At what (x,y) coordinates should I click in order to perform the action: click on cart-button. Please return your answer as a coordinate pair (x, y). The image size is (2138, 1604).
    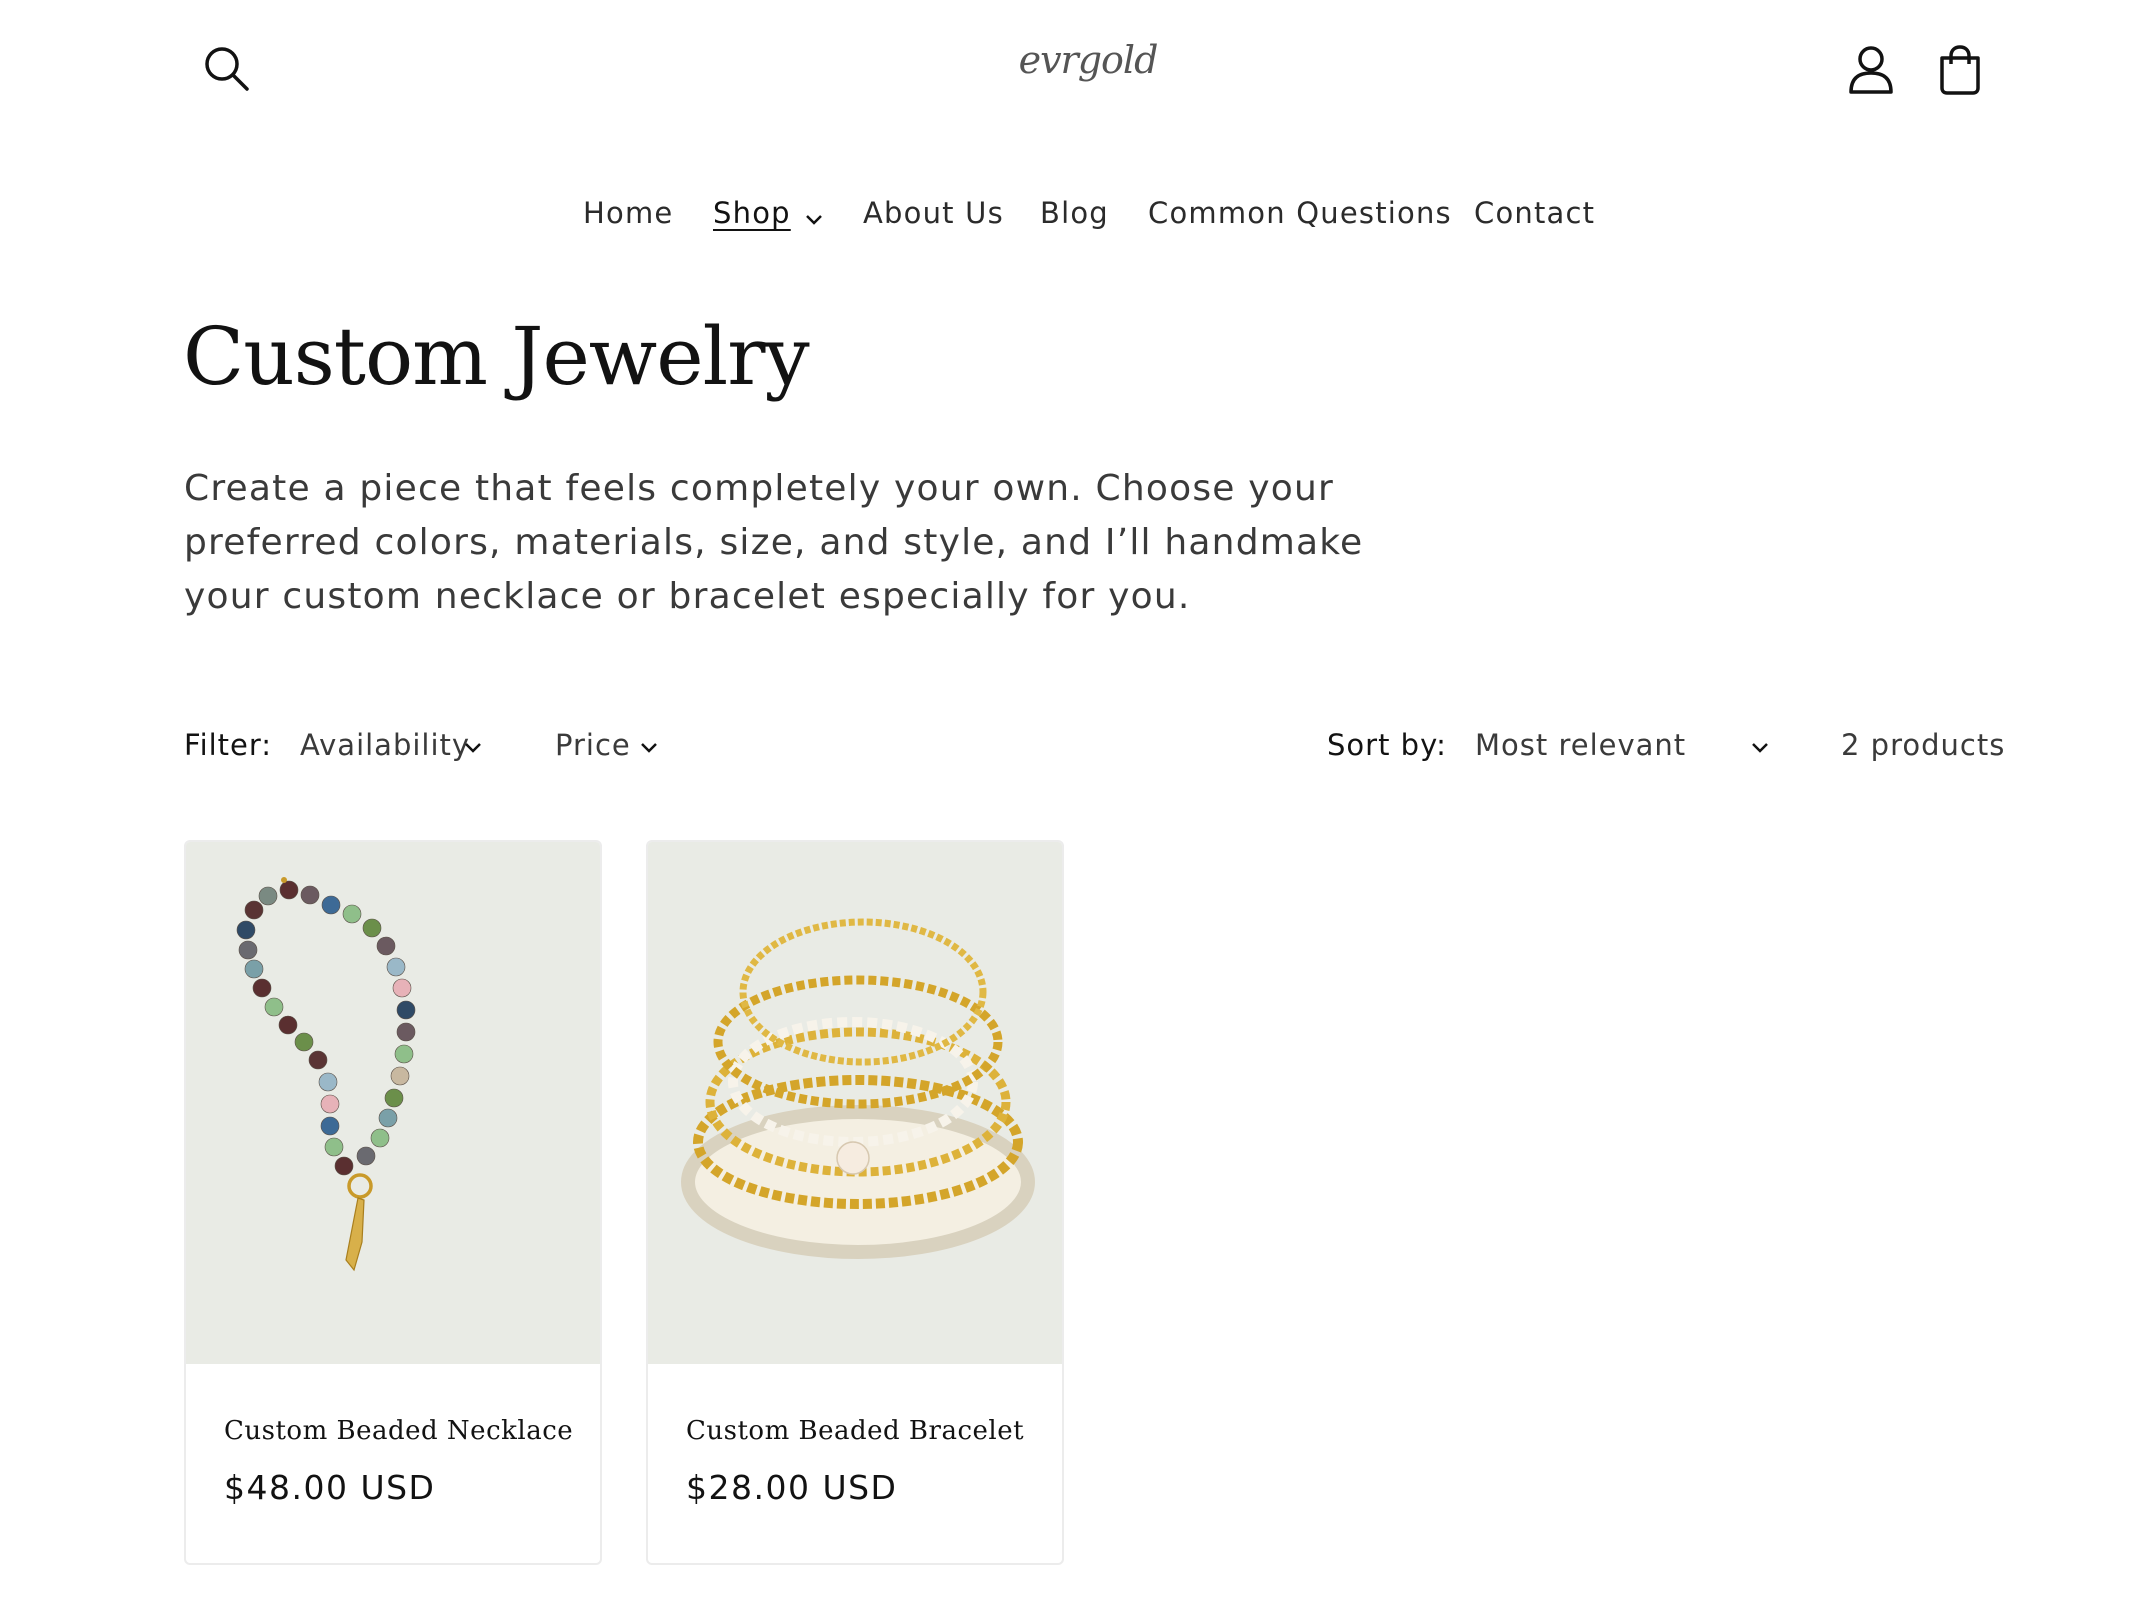
    Looking at the image, I should click on (1960, 70).